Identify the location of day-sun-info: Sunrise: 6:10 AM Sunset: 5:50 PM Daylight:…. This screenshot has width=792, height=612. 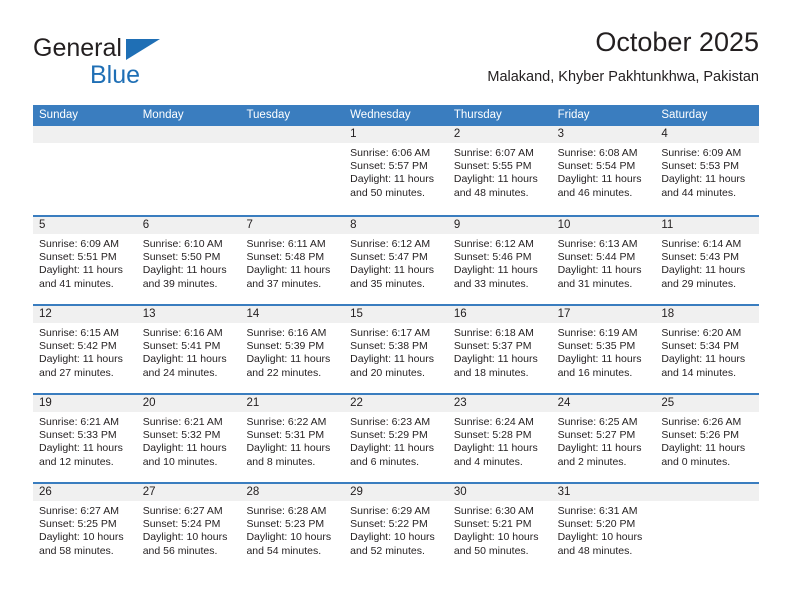
(189, 262).